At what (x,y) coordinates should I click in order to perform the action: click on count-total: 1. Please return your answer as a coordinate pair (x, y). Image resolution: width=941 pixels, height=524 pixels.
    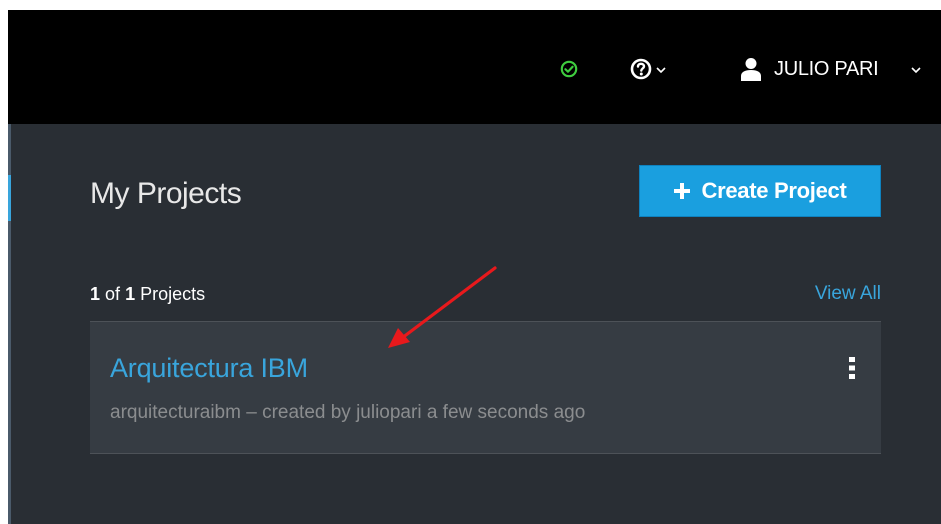
    Looking at the image, I should click on (130, 294).